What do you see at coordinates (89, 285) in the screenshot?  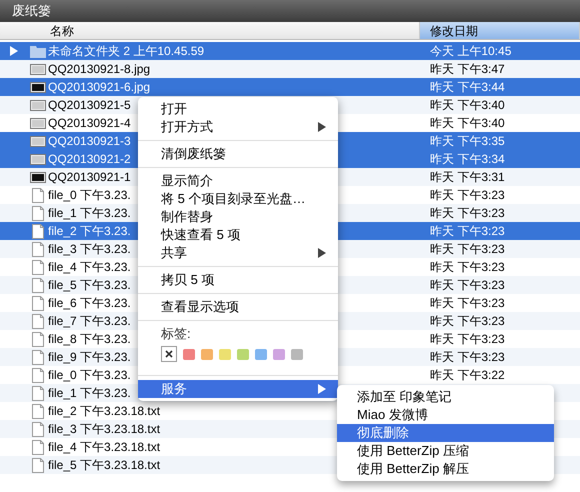 I see `file-name: file_5 下午3.23.` at bounding box center [89, 285].